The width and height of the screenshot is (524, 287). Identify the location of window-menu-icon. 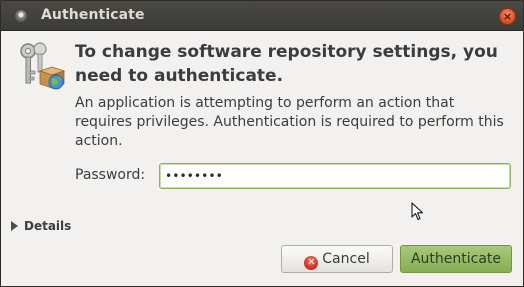
(21, 16).